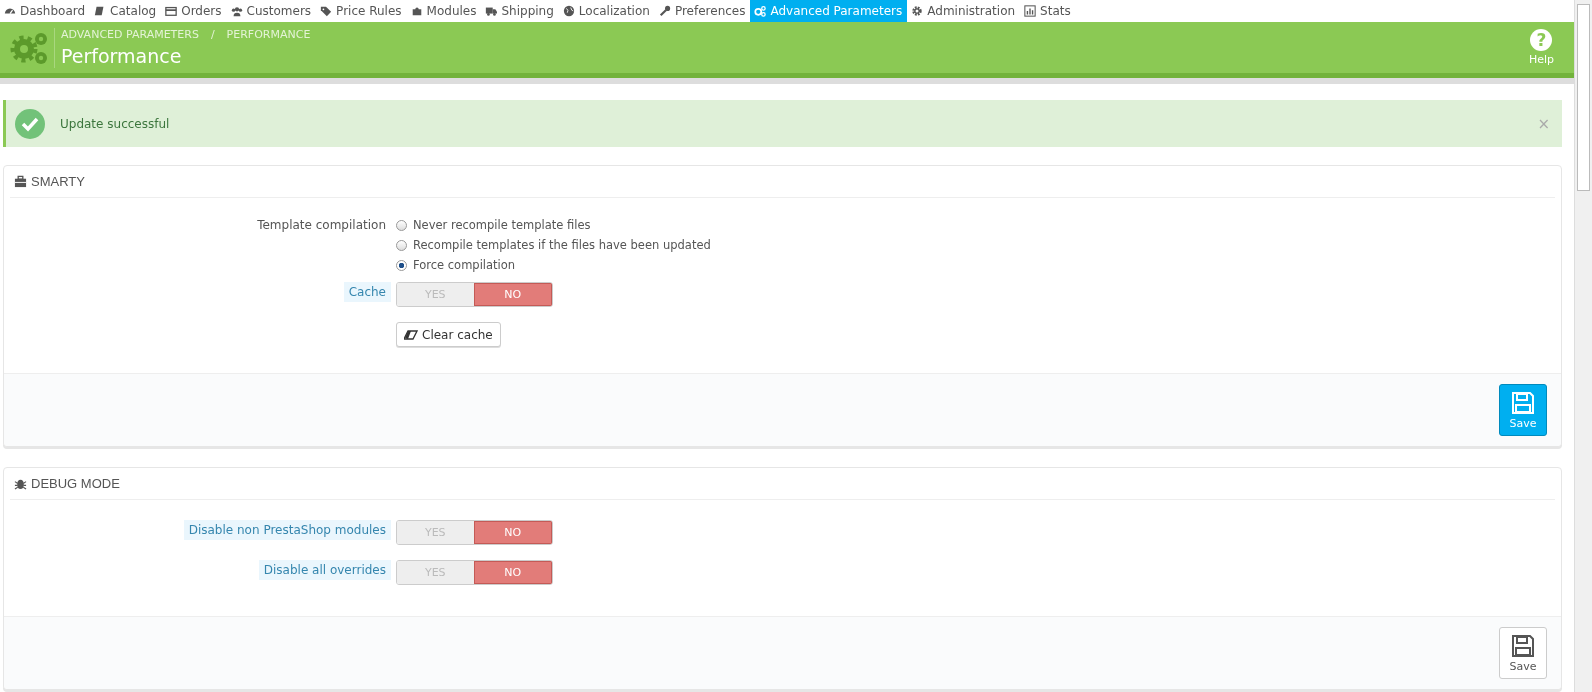 This screenshot has height=692, width=1592. I want to click on nav-tab: Orders, so click(194, 11).